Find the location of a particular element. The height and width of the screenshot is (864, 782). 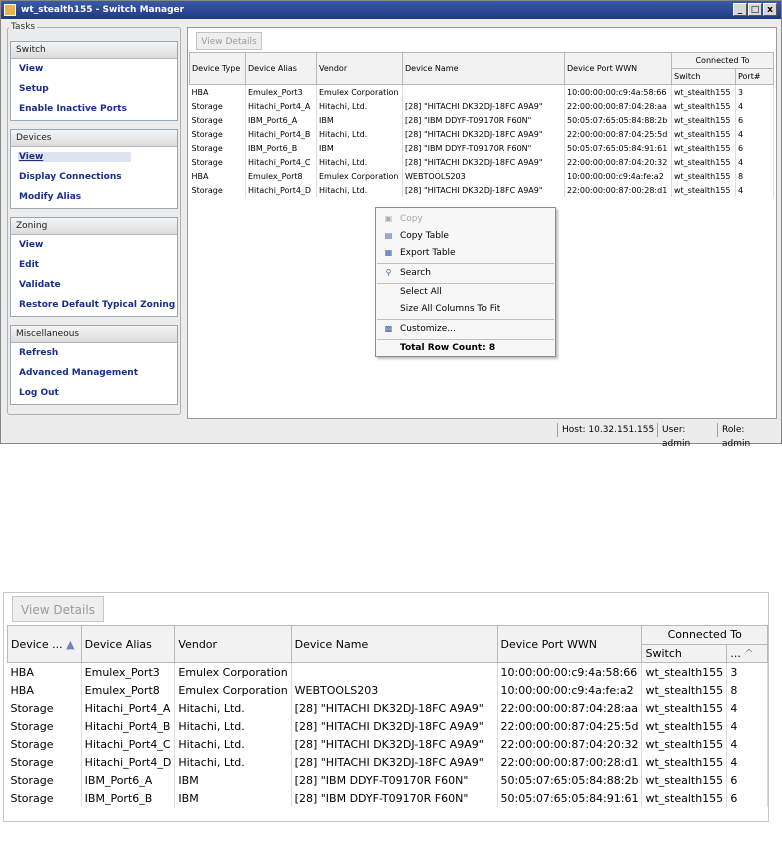

switch-task-group: Switch View Setup Enable Inactive Ports is located at coordinates (94, 81).